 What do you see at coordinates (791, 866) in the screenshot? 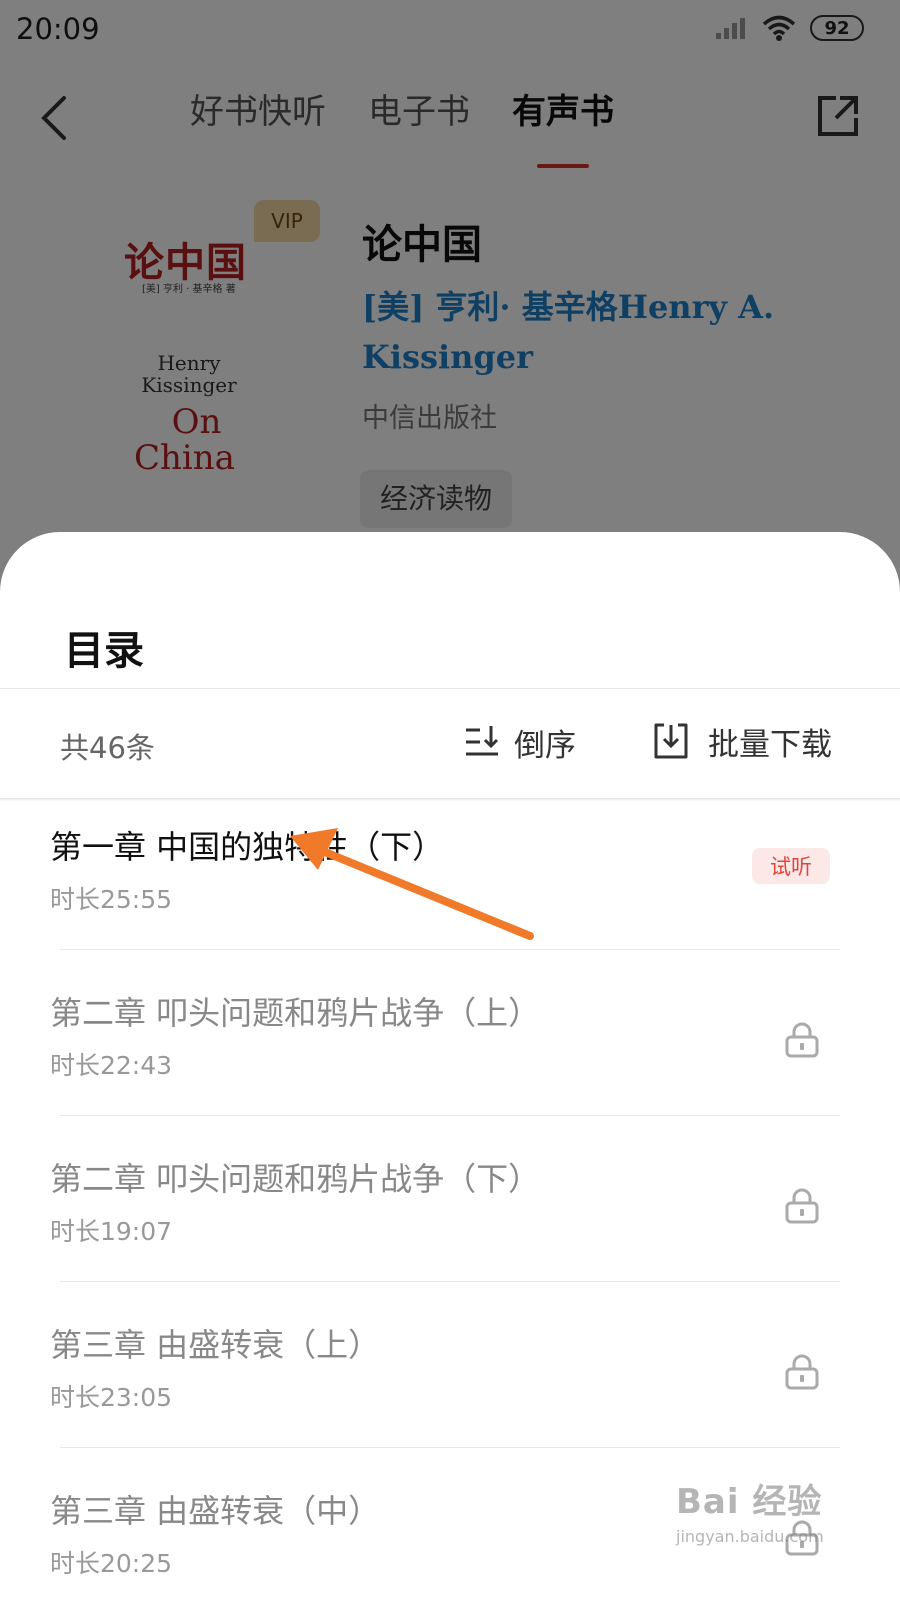
I see `trial-badge: 试听` at bounding box center [791, 866].